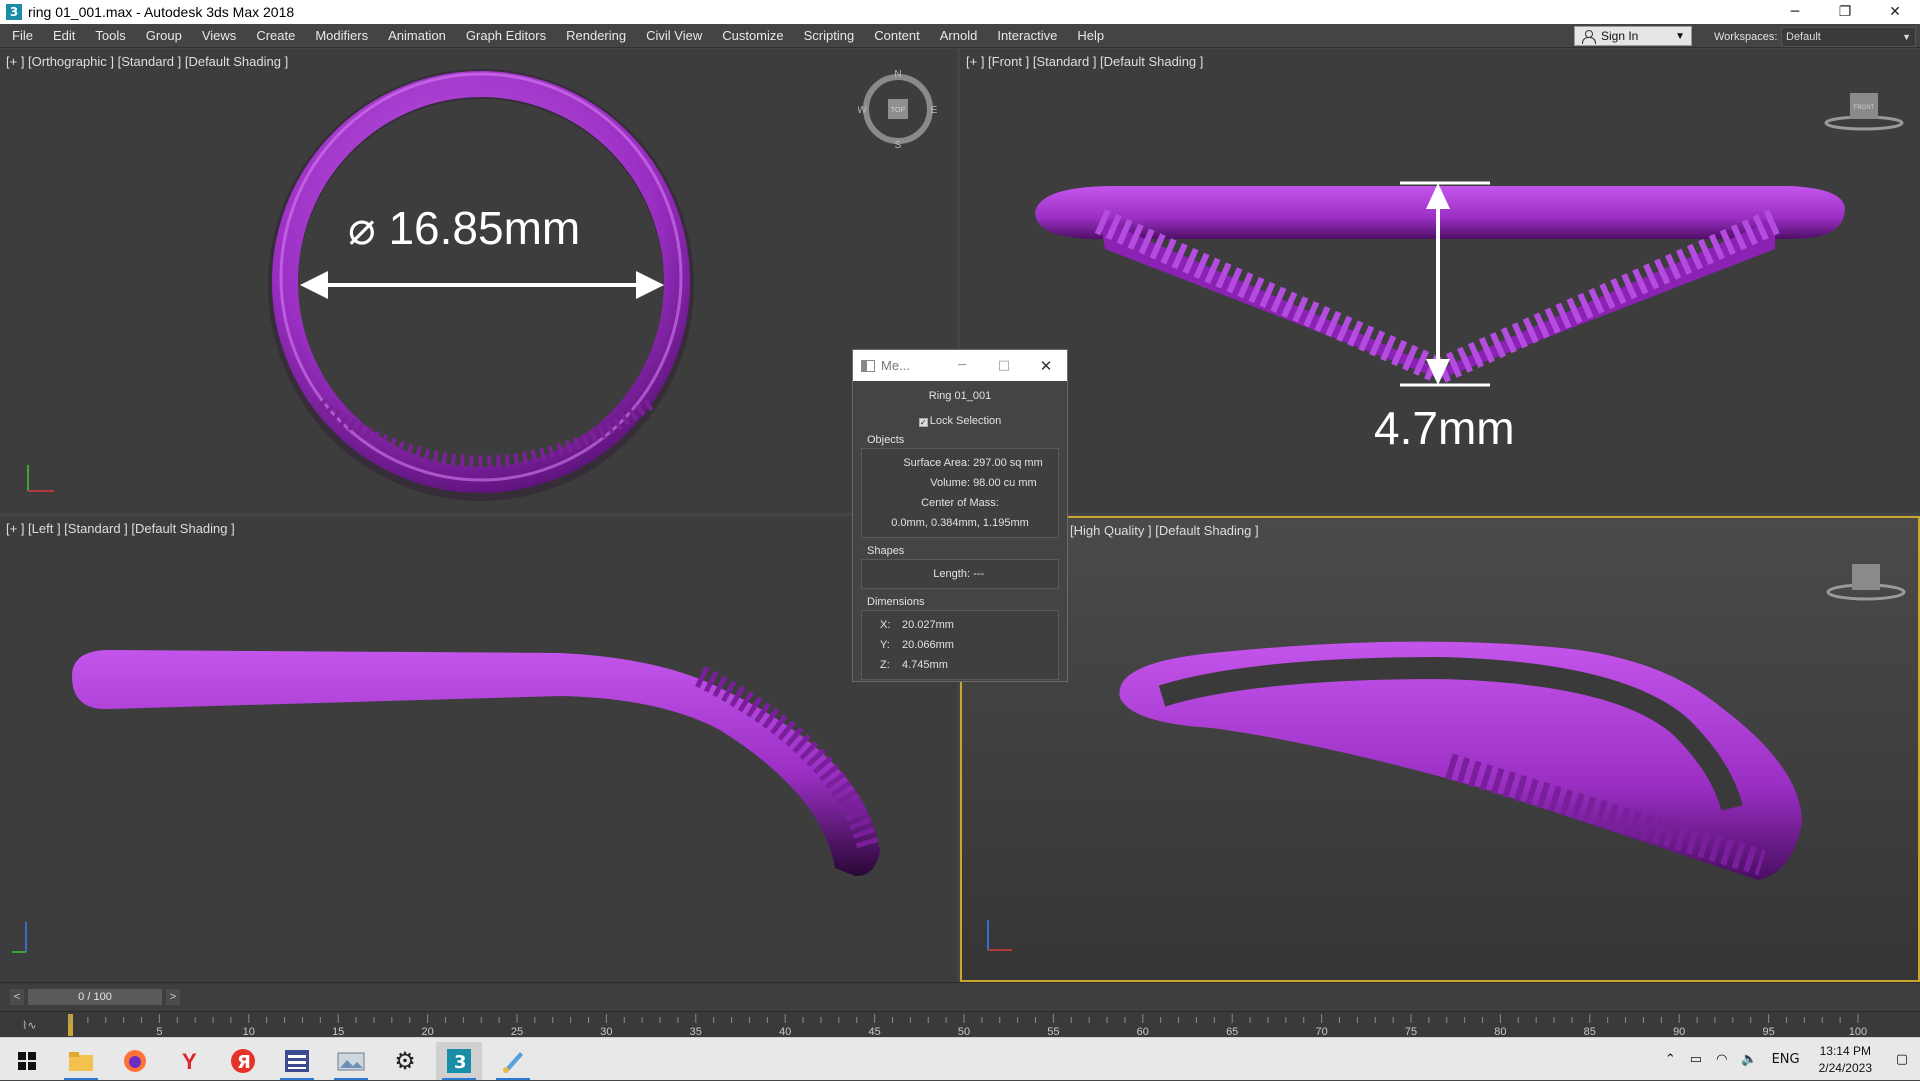 The height and width of the screenshot is (1081, 1920). I want to click on menu-views: Views, so click(219, 36).